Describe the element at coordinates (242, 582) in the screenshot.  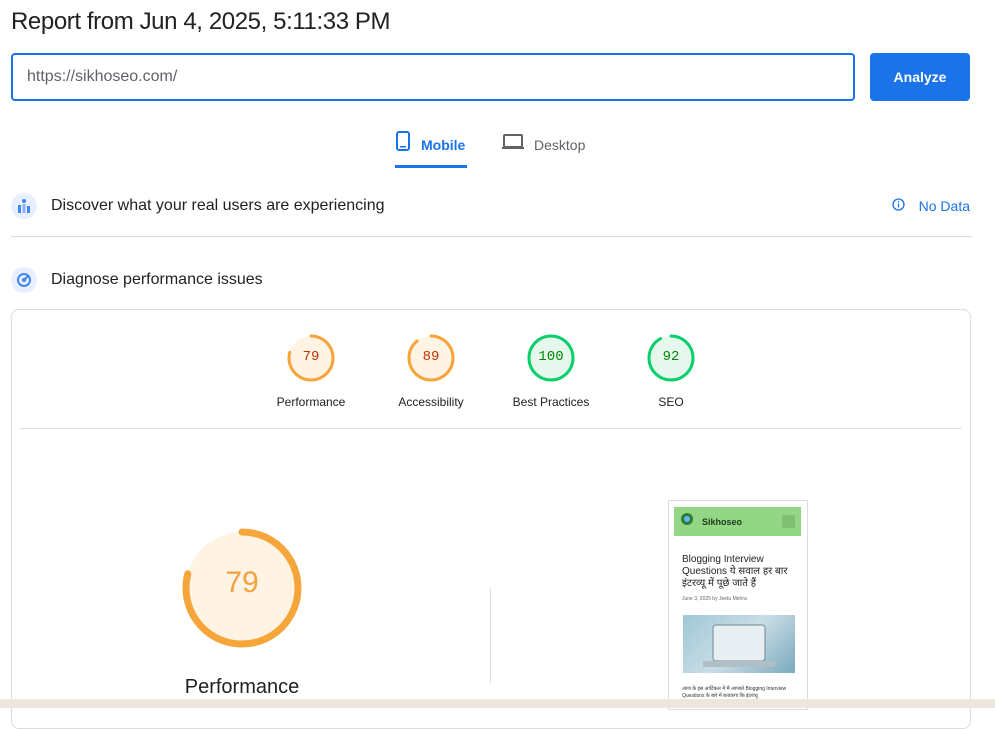
I see `performance-main-score: 79` at that location.